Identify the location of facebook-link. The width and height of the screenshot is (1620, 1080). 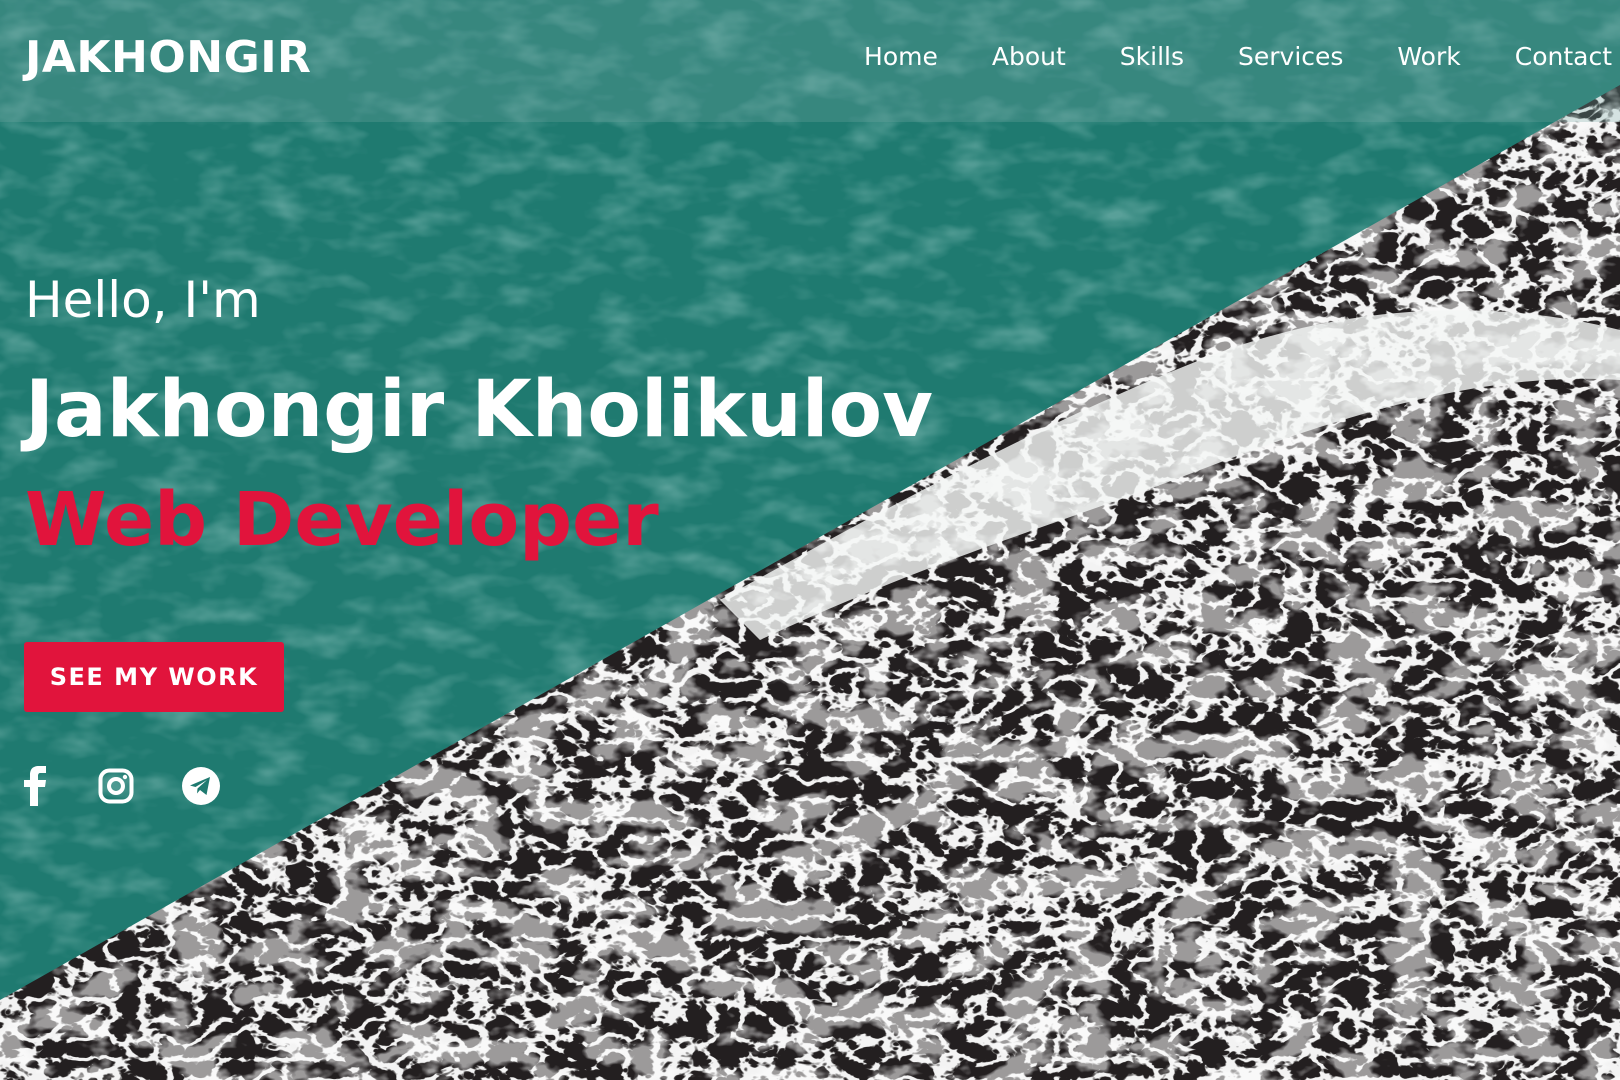
(36, 786).